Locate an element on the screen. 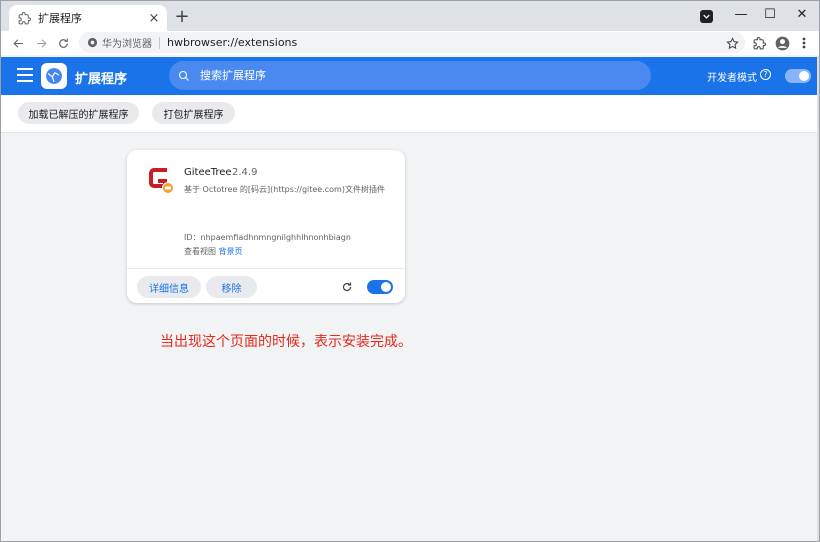 This screenshot has width=820, height=542. bookmark-star-icon is located at coordinates (732, 44).